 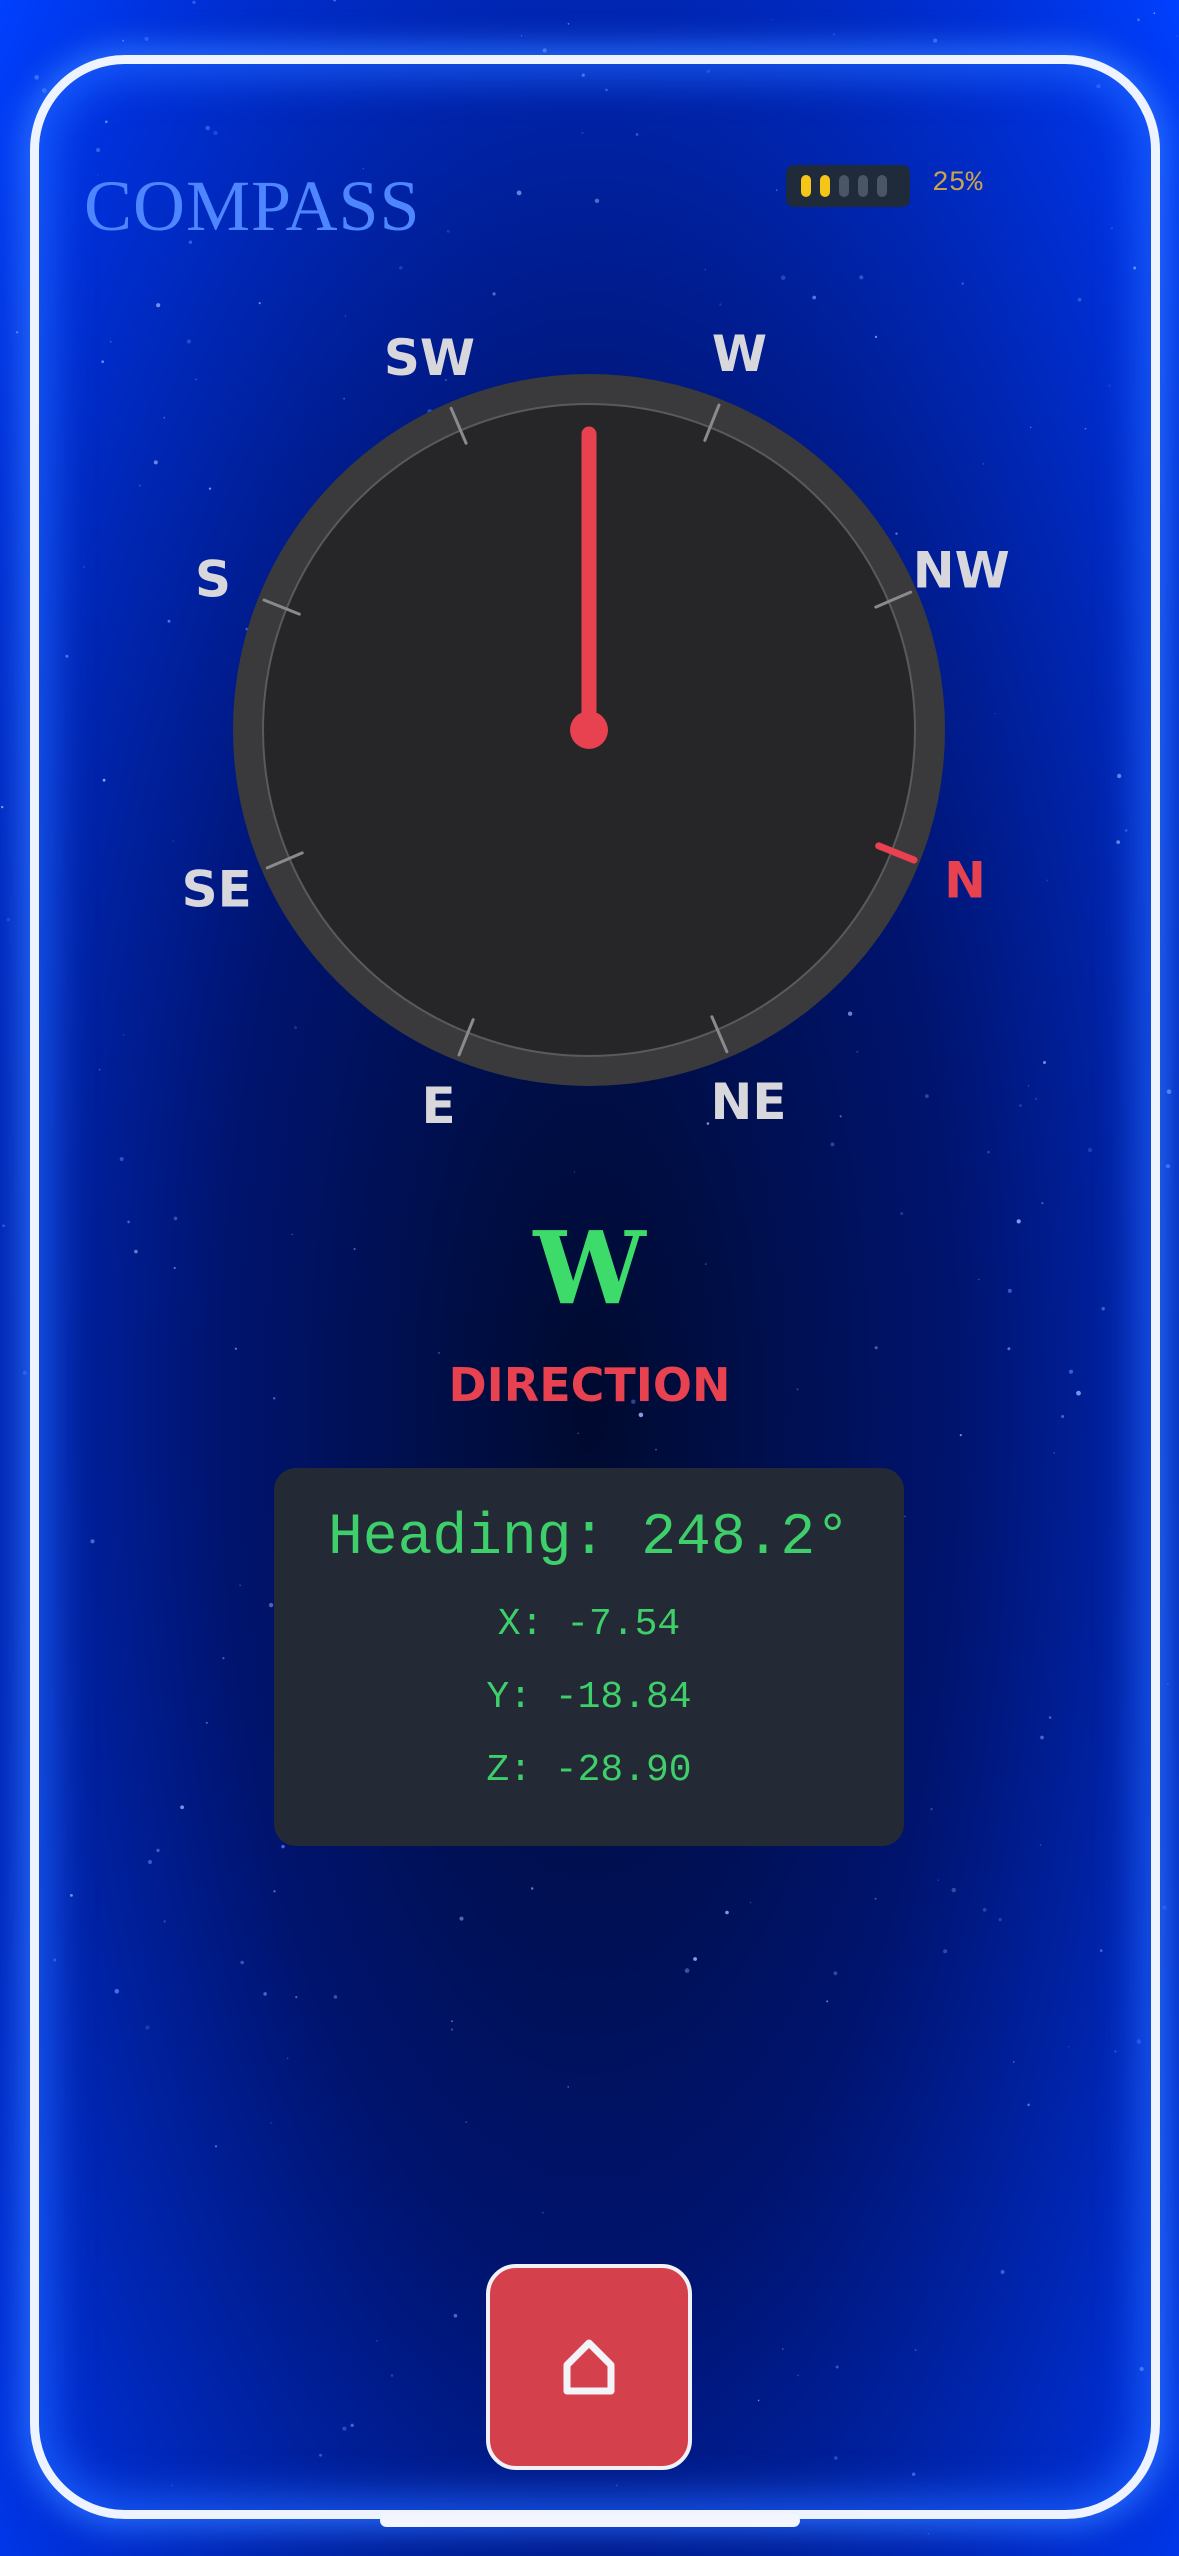 I want to click on heading-value: Heading: 248.2°, so click(x=589, y=1538).